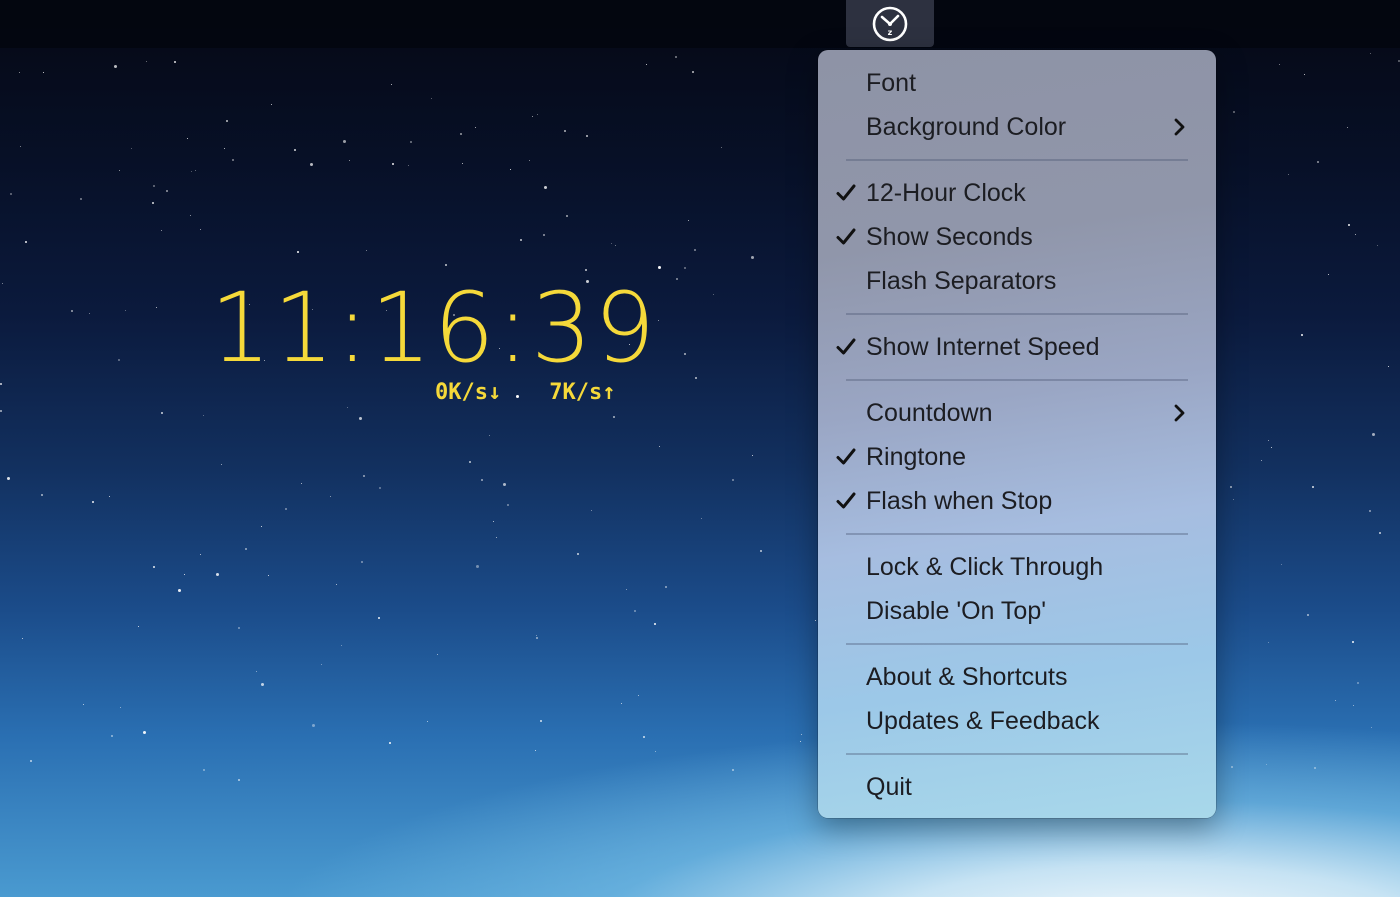  What do you see at coordinates (1017, 237) in the screenshot?
I see `menu-item-show-seconds: Show Seconds` at bounding box center [1017, 237].